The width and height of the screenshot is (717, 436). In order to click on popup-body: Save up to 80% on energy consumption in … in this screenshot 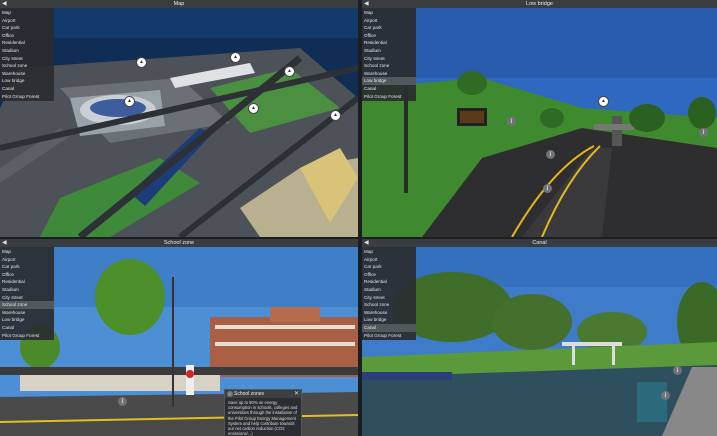, I will do `click(263, 418)`.